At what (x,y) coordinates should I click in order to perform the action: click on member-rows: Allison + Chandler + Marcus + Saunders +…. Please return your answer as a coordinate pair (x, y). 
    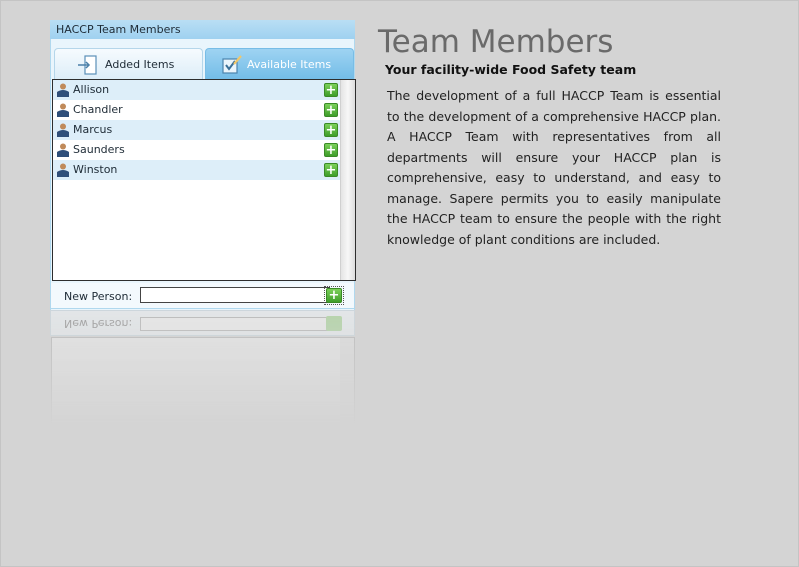
    Looking at the image, I should click on (196, 130).